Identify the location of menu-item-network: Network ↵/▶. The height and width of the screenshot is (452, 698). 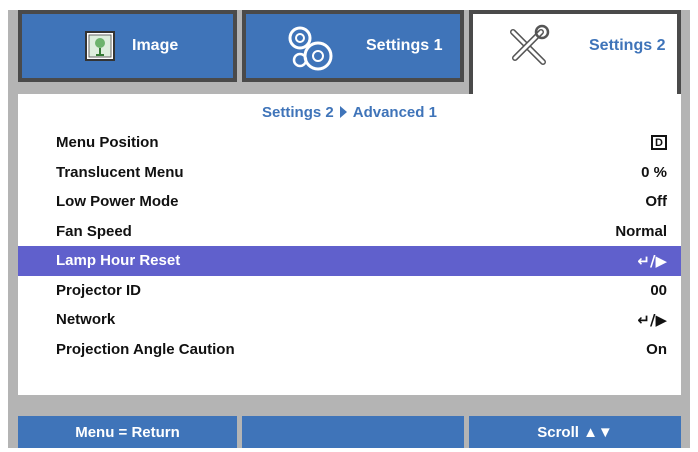
(349, 320).